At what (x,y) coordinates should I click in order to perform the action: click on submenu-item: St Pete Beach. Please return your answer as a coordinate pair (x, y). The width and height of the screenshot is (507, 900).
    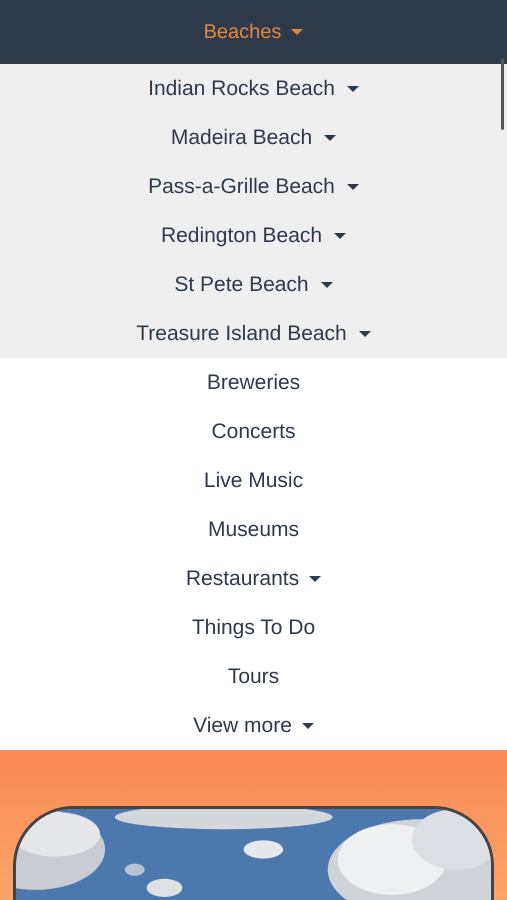
    Looking at the image, I should click on (253, 284).